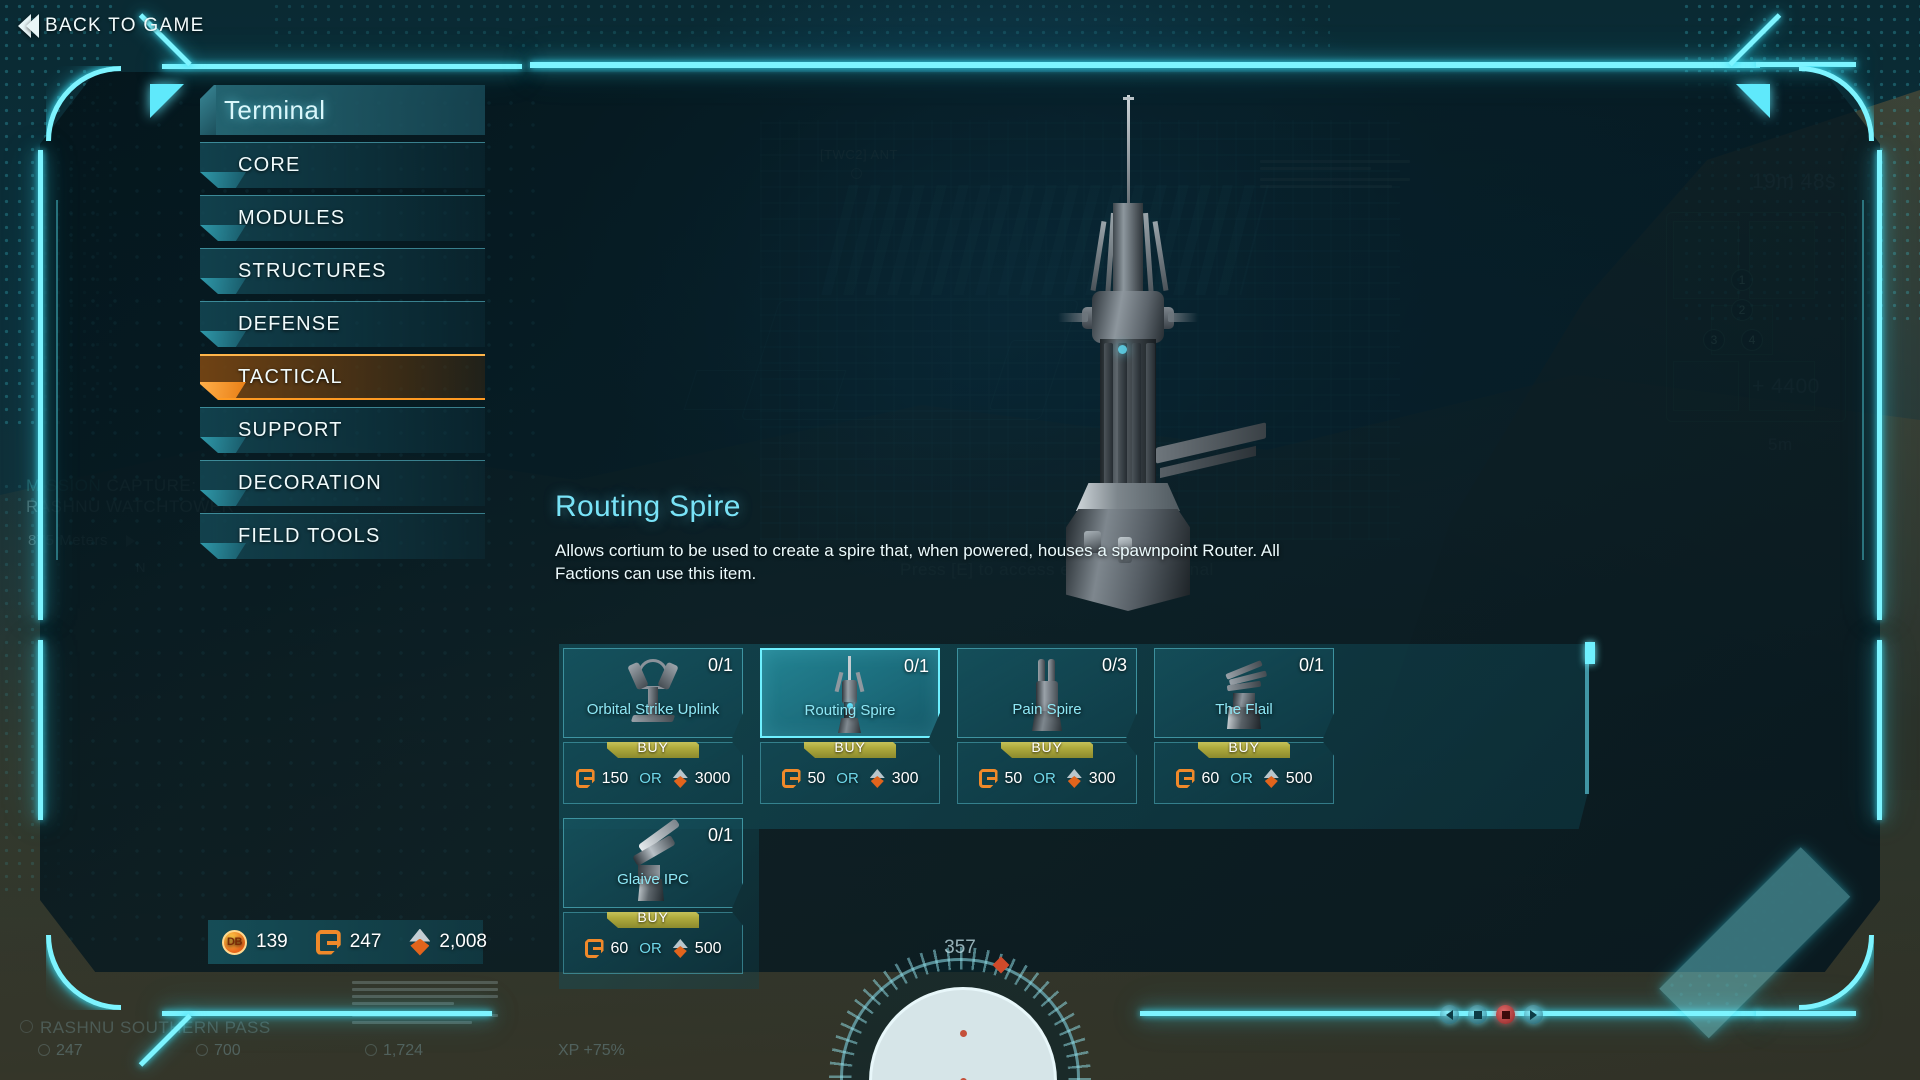 The width and height of the screenshot is (1920, 1080). I want to click on media-record-button, so click(1505, 1014).